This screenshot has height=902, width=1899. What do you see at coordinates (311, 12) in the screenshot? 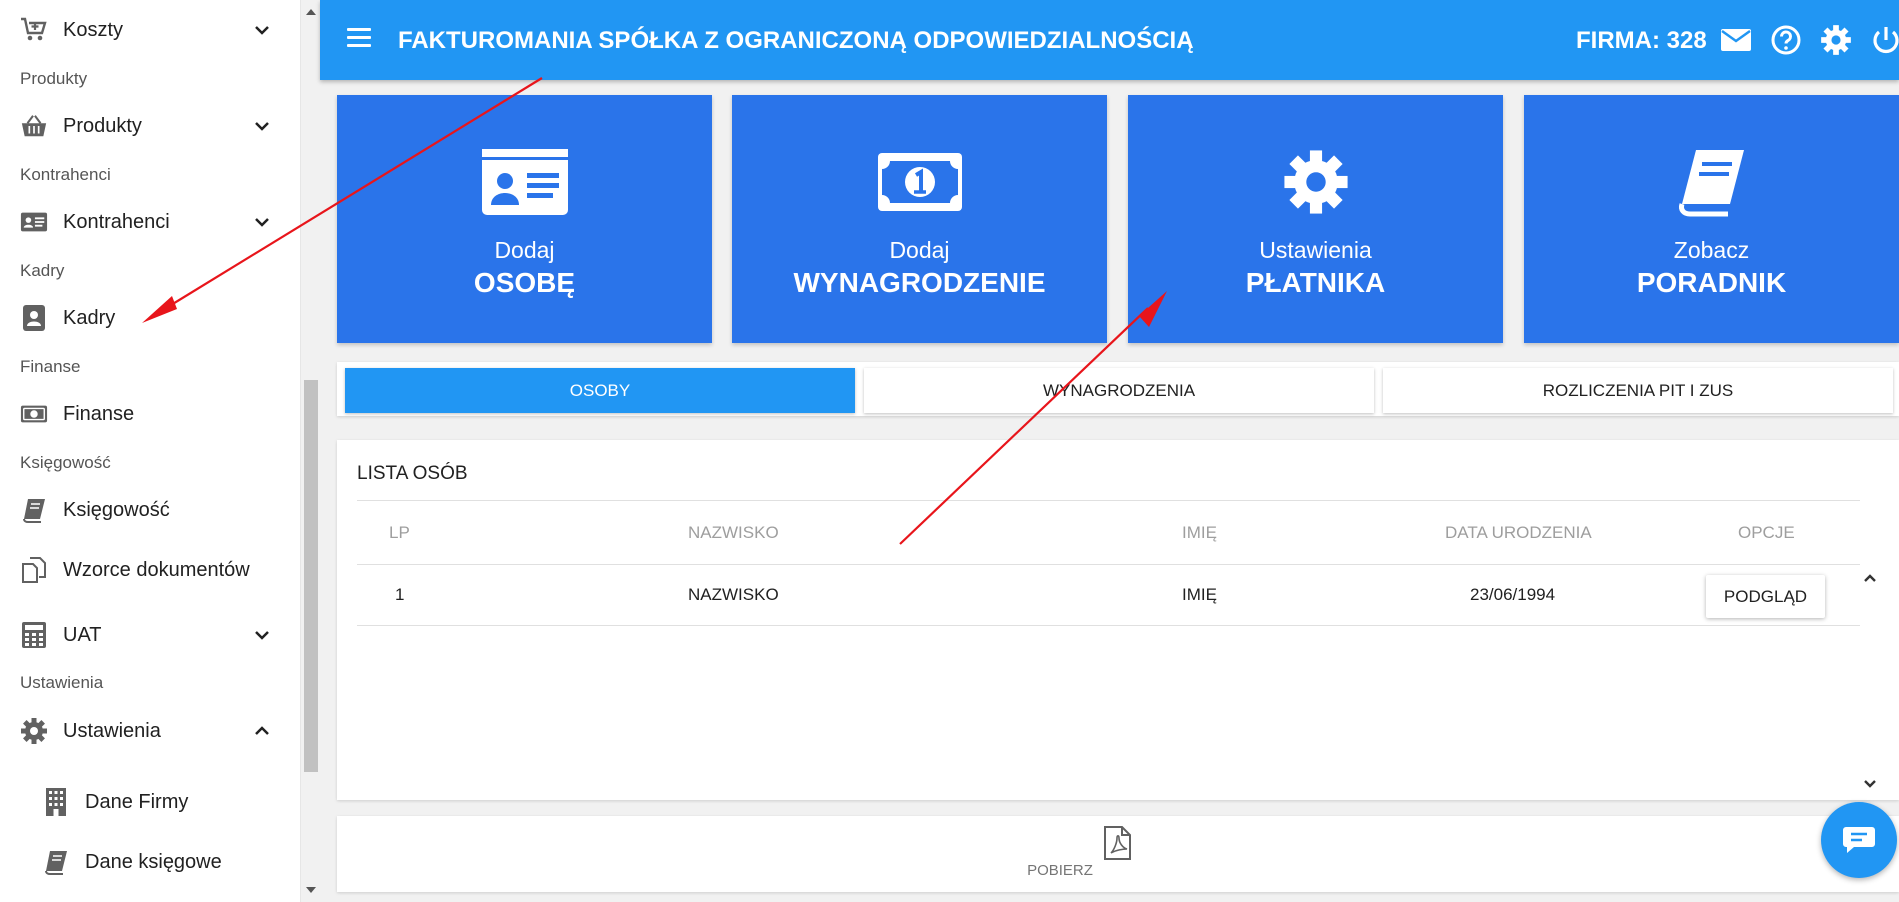
I see `scroll-up-arrow` at bounding box center [311, 12].